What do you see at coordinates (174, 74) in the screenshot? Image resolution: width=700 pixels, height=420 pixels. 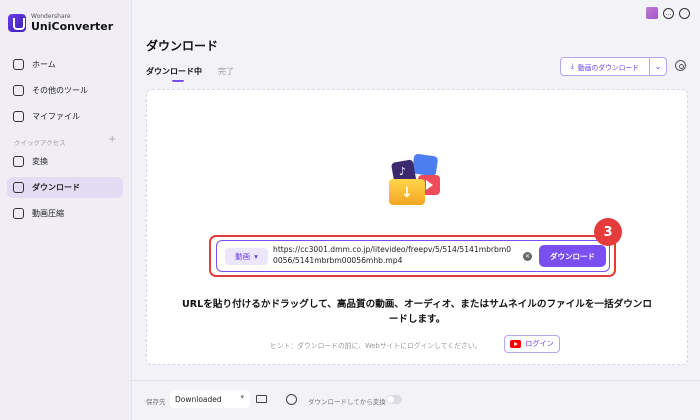 I see `tab-downloading: ダウンロード中` at bounding box center [174, 74].